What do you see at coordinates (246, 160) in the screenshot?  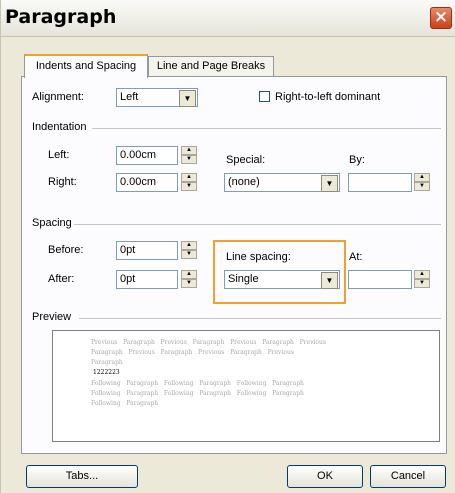 I see `special-label: Special:` at bounding box center [246, 160].